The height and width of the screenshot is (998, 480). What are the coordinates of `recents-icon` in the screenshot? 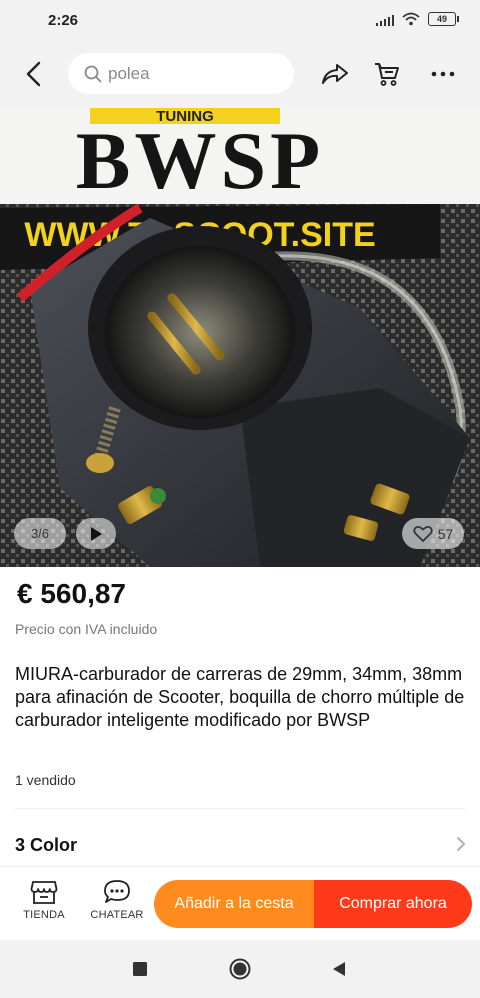 It's located at (140, 969).